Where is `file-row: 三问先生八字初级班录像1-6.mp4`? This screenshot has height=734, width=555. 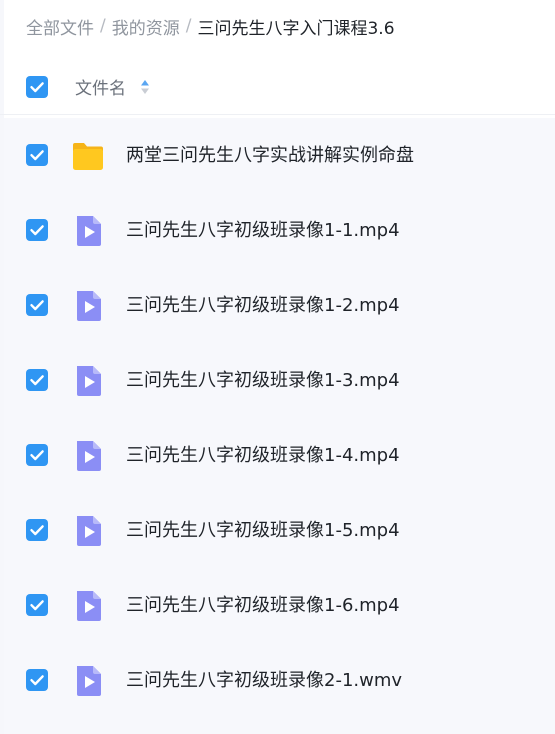 file-row: 三问先生八字初级班录像1-6.mp4 is located at coordinates (279, 605).